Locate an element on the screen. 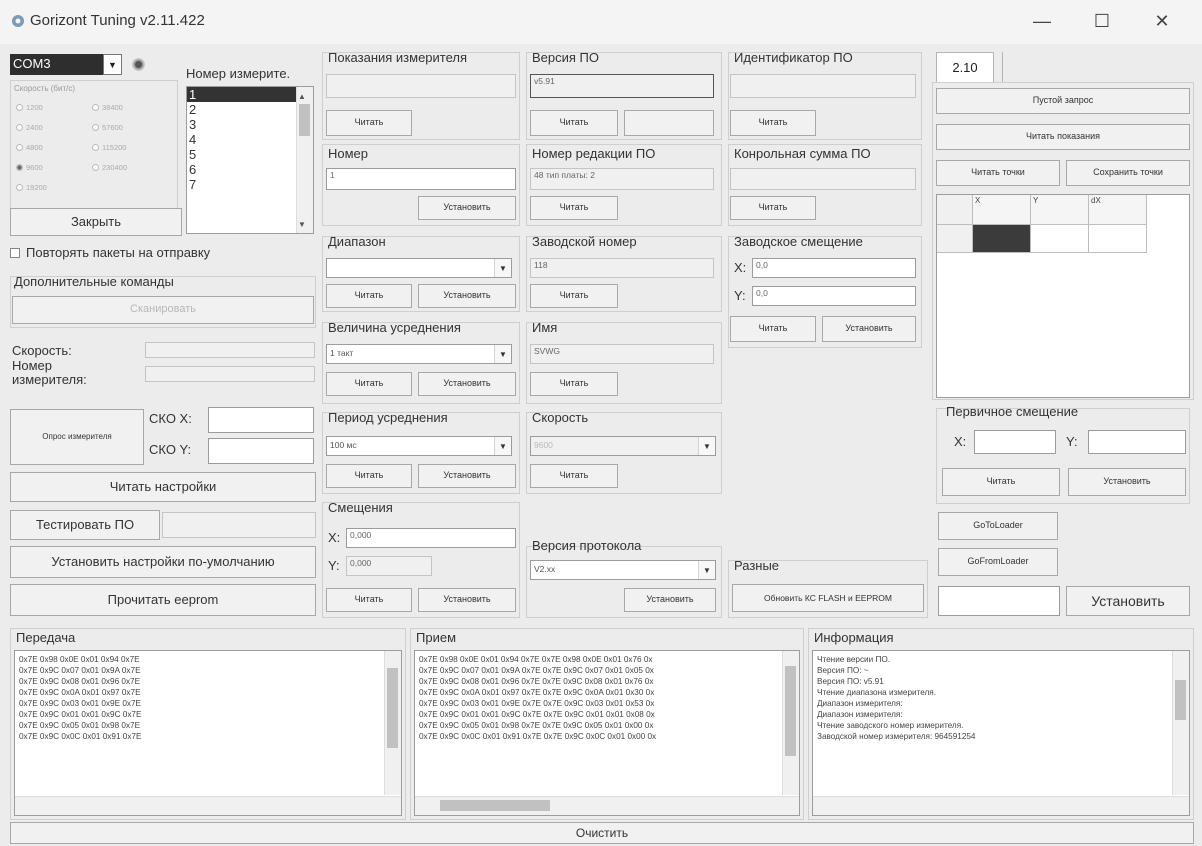  read-settings-button: Читать настройки is located at coordinates (163, 487).